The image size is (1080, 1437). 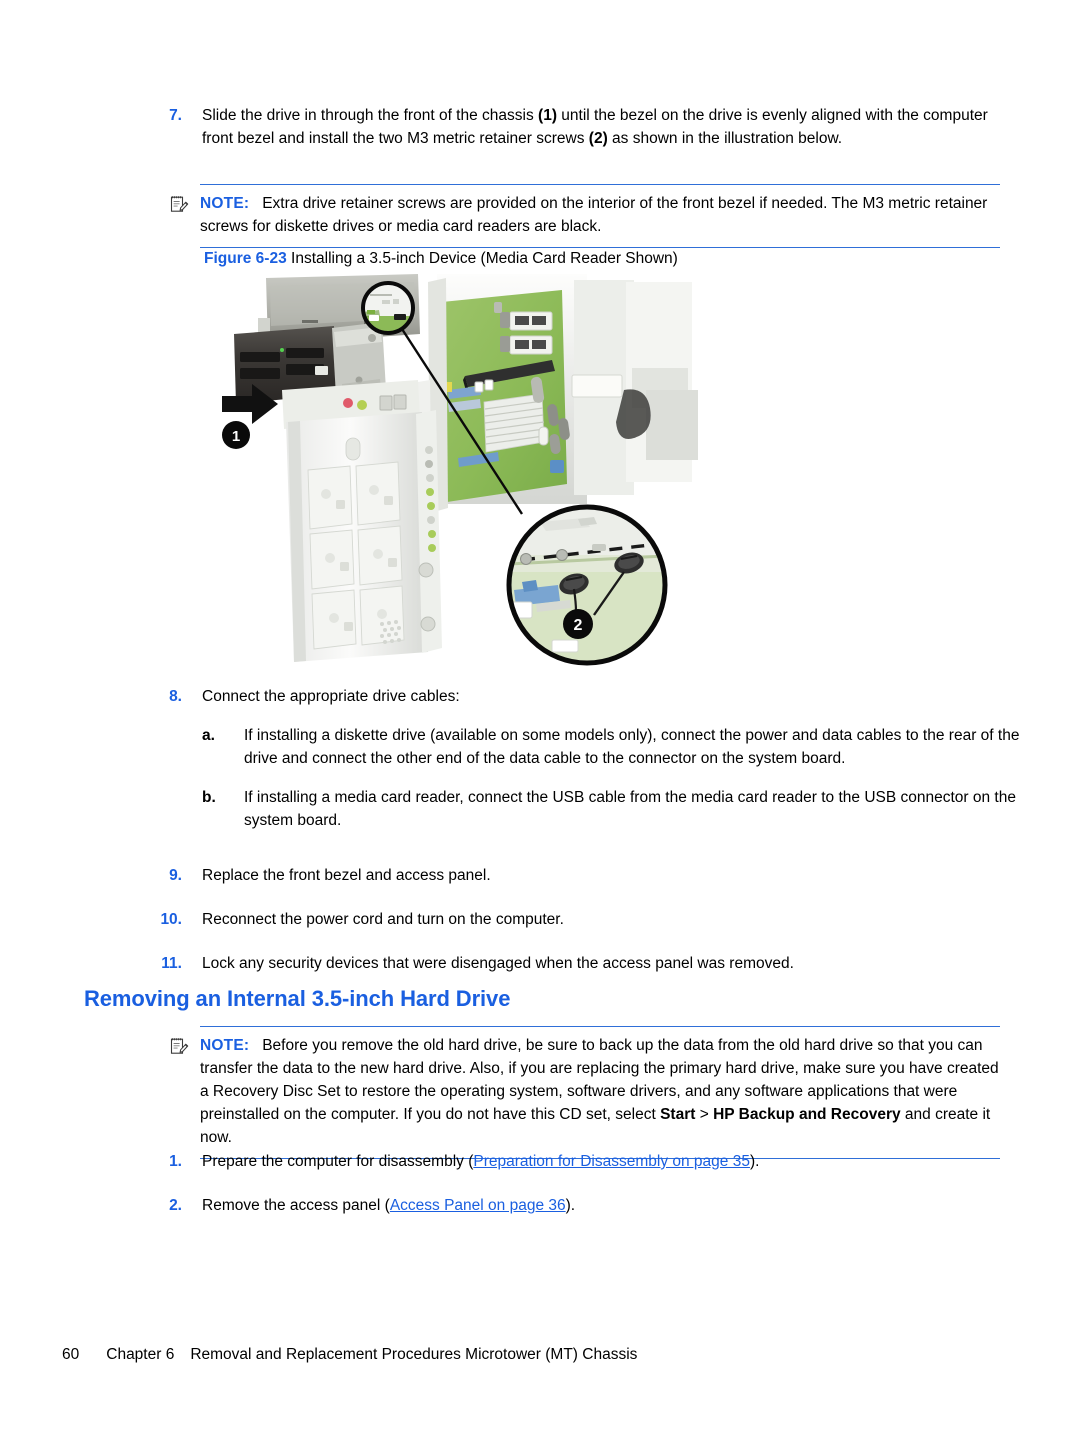 What do you see at coordinates (208, 735) in the screenshot?
I see `substep-number: a.` at bounding box center [208, 735].